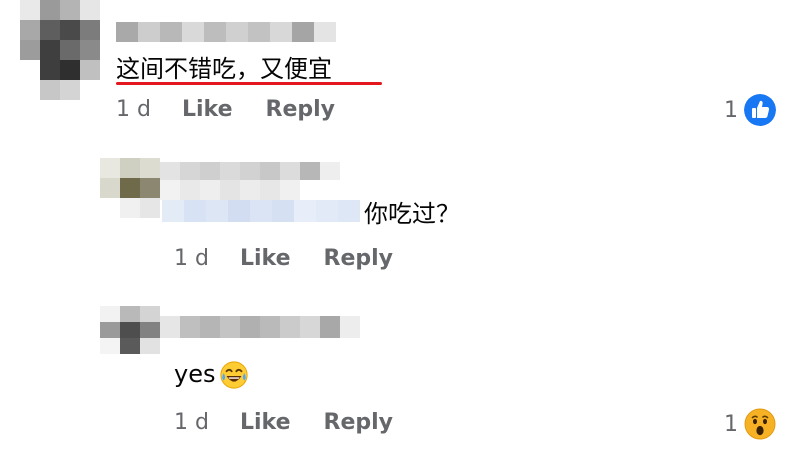 The height and width of the screenshot is (449, 800). What do you see at coordinates (249, 83) in the screenshot?
I see `red-underline` at bounding box center [249, 83].